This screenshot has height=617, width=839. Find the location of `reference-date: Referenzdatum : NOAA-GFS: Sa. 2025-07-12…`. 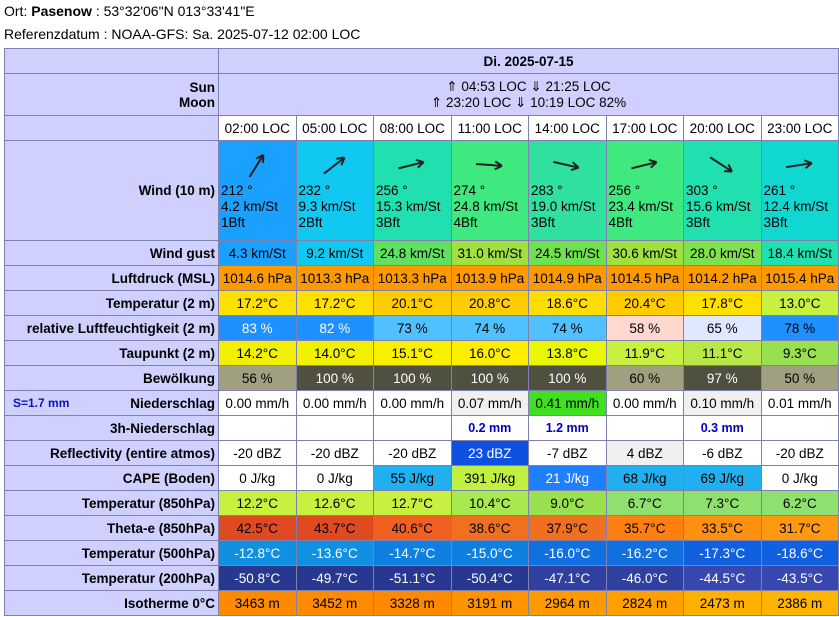

reference-date: Referenzdatum : NOAA-GFS: Sa. 2025-07-12… is located at coordinates (182, 34).